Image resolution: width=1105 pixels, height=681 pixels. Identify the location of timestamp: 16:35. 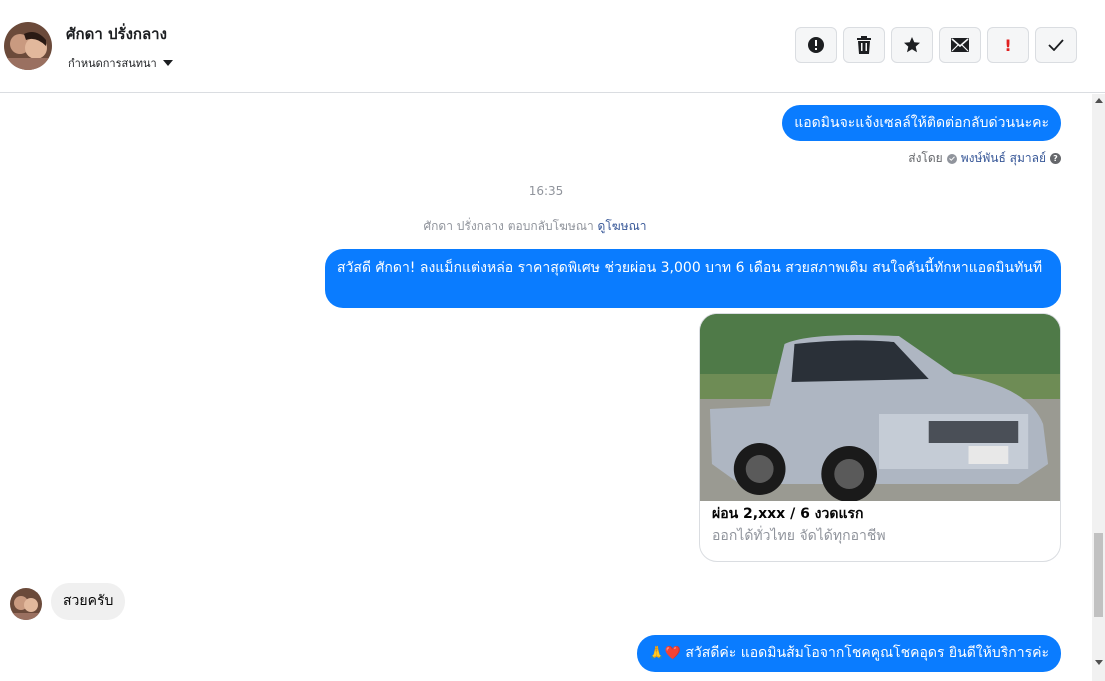
(546, 191).